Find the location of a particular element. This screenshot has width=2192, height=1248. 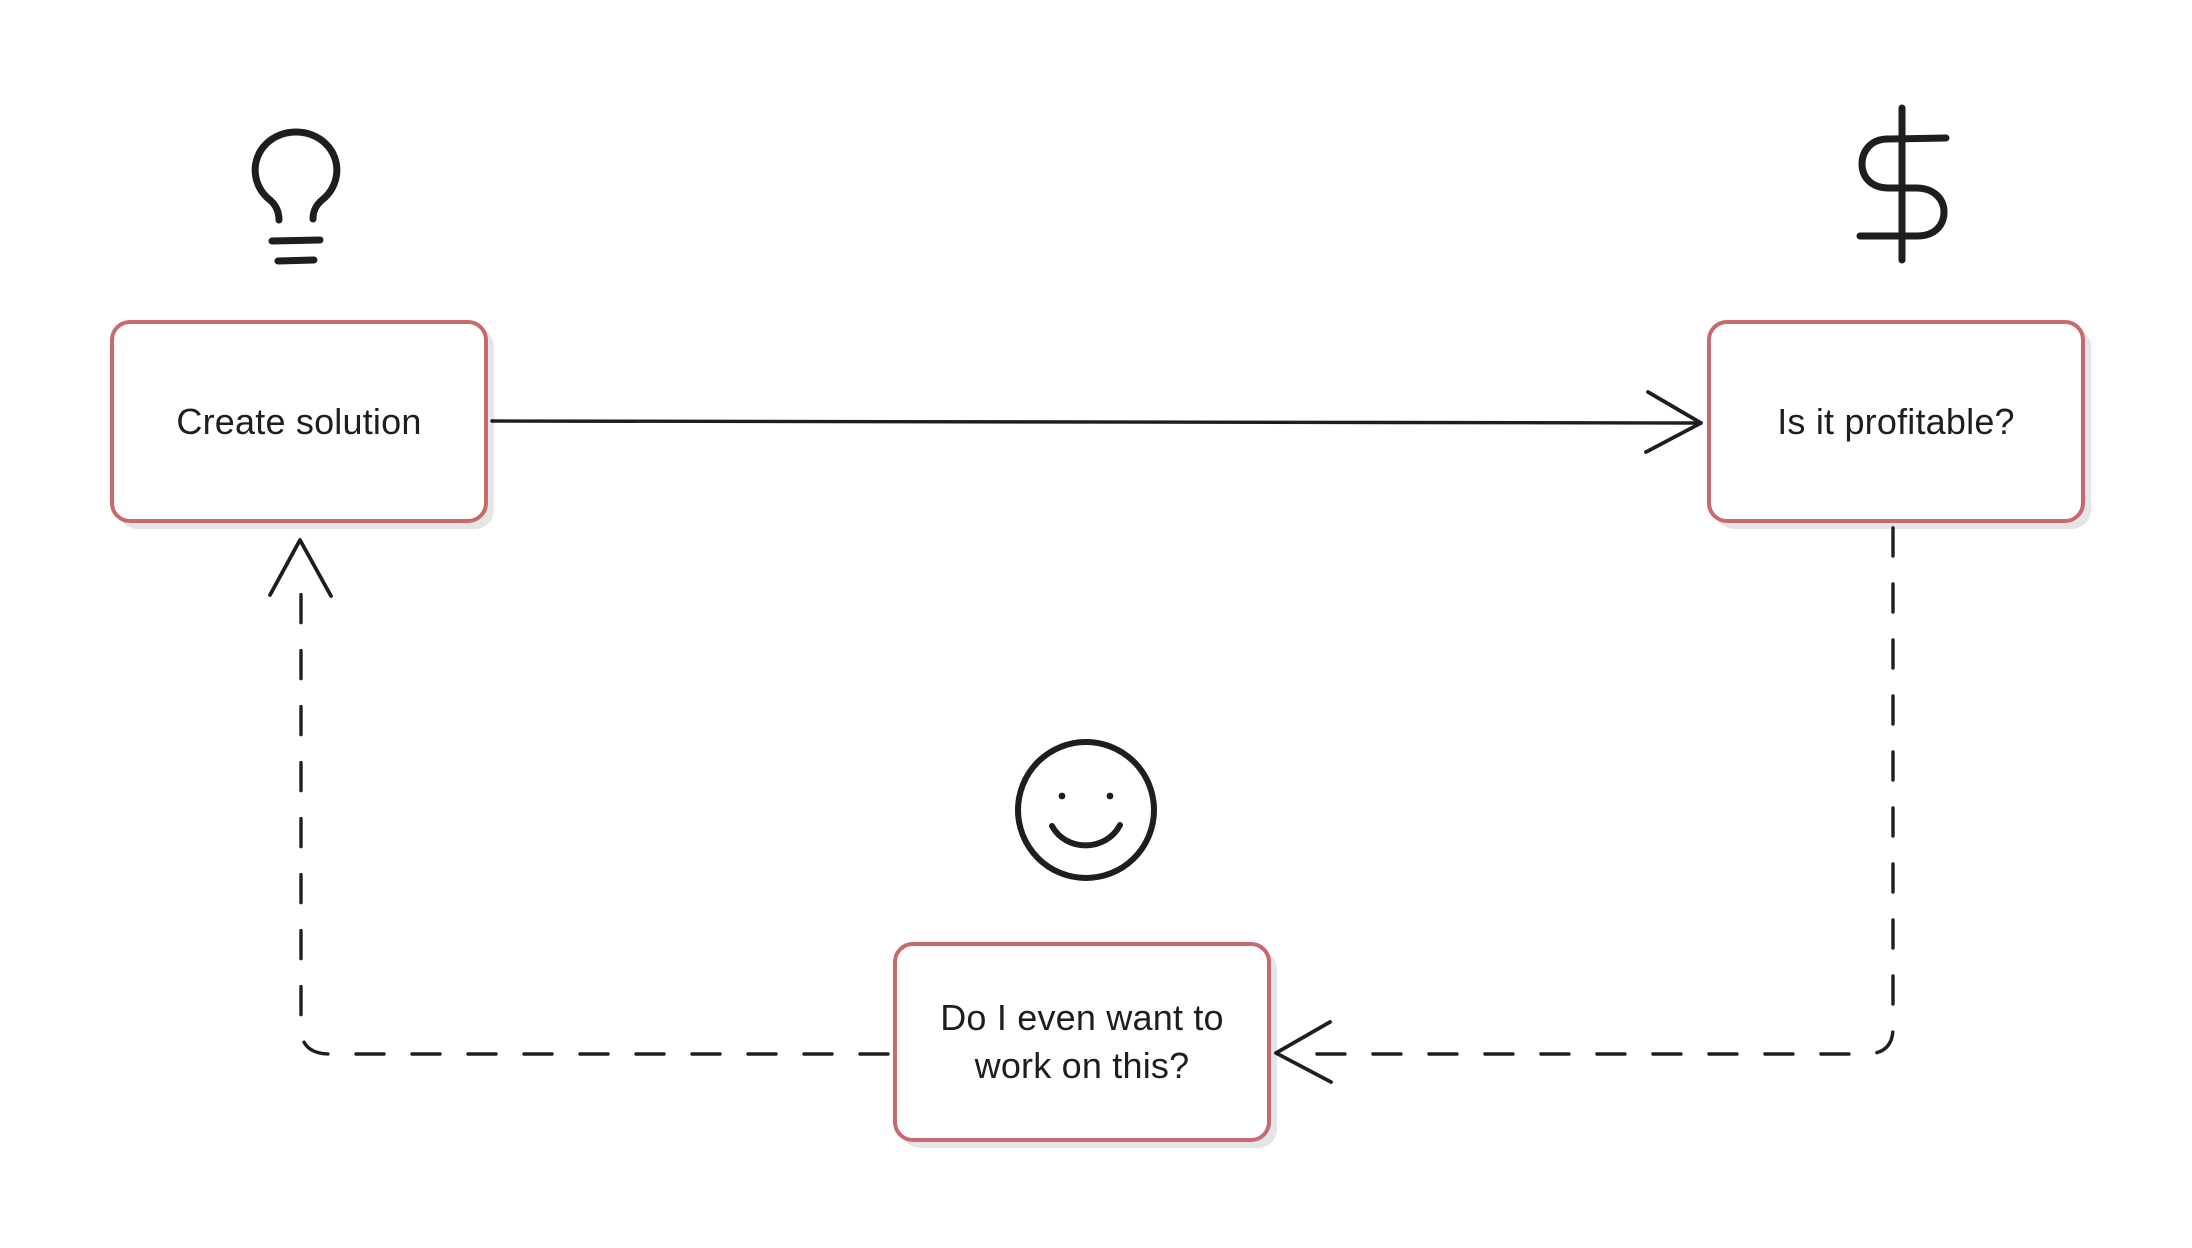

edge-want-to-create is located at coordinates (579, 797).